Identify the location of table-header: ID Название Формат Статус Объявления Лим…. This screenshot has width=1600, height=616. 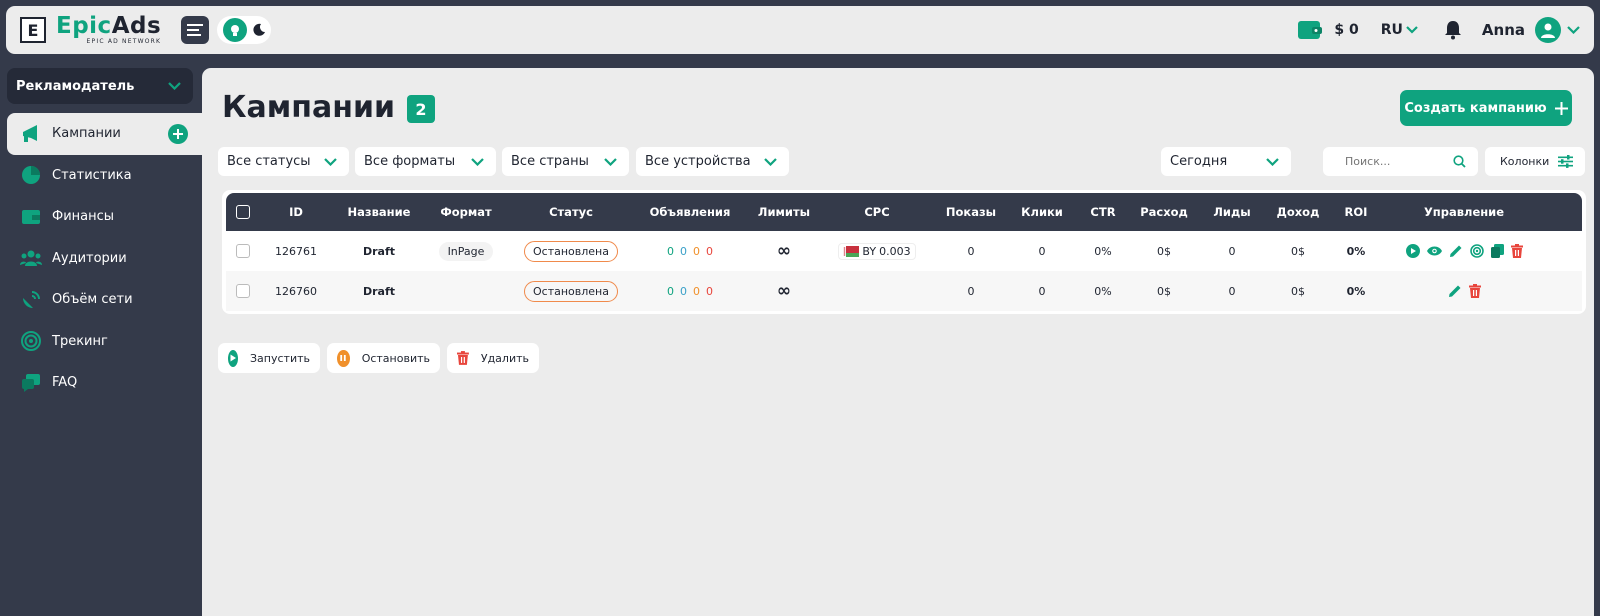
(904, 212).